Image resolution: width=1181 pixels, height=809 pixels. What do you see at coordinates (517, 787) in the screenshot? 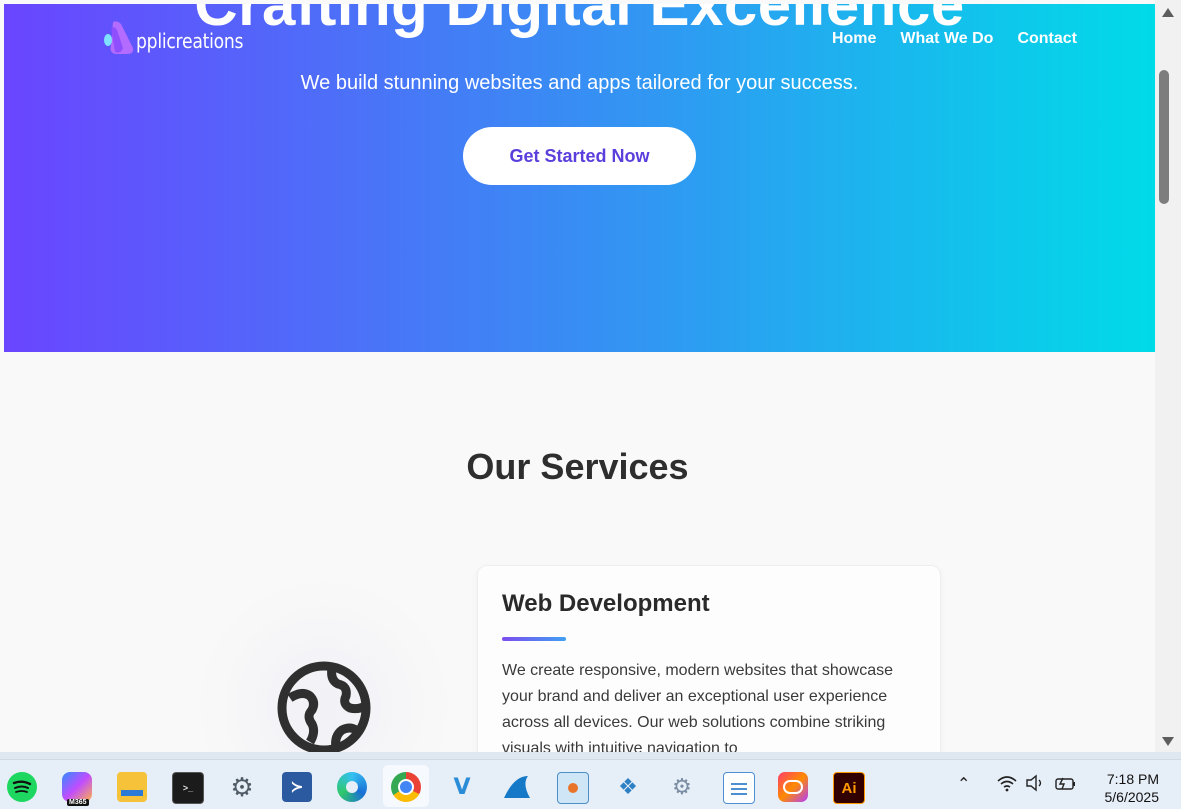
I see `wireshark-icon` at bounding box center [517, 787].